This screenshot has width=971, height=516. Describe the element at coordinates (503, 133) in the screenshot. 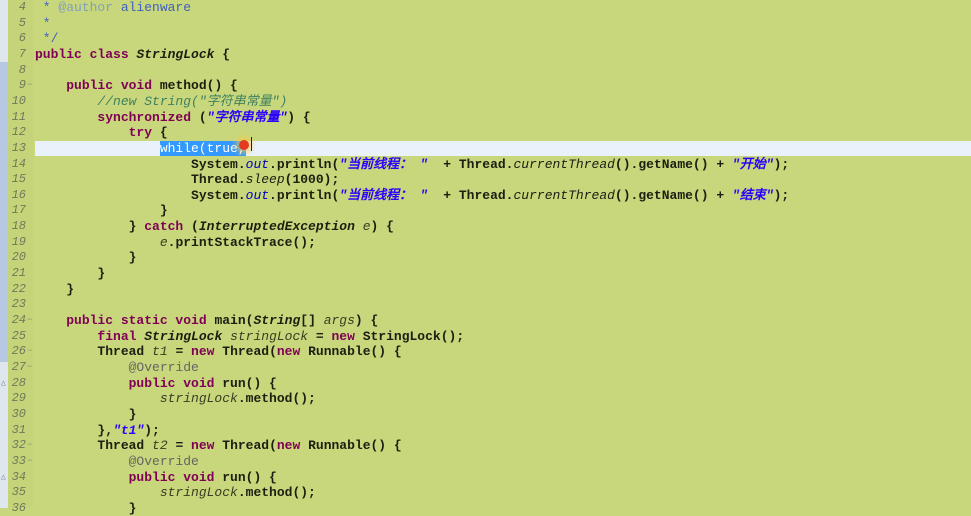

I see `code-text: try {` at that location.